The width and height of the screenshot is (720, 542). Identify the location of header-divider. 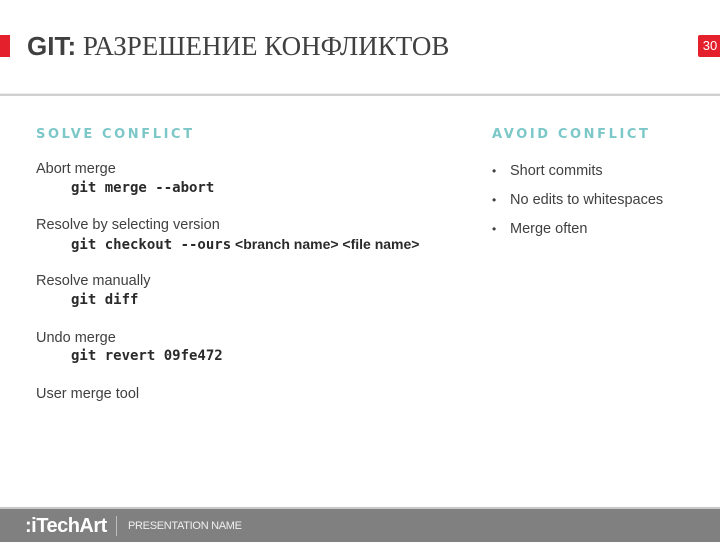
(360, 94).